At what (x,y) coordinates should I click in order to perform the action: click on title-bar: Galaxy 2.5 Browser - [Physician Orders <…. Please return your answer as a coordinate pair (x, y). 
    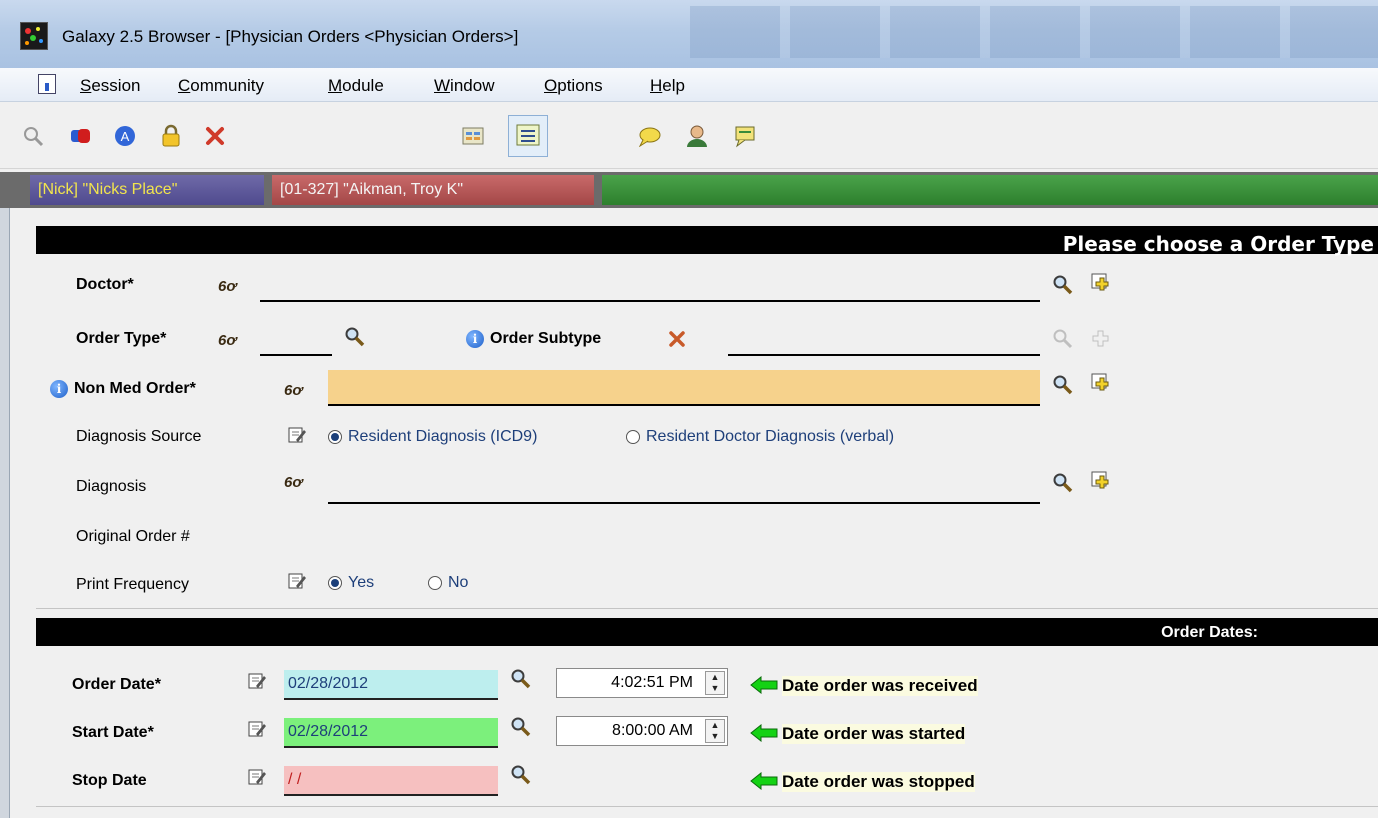
    Looking at the image, I should click on (689, 34).